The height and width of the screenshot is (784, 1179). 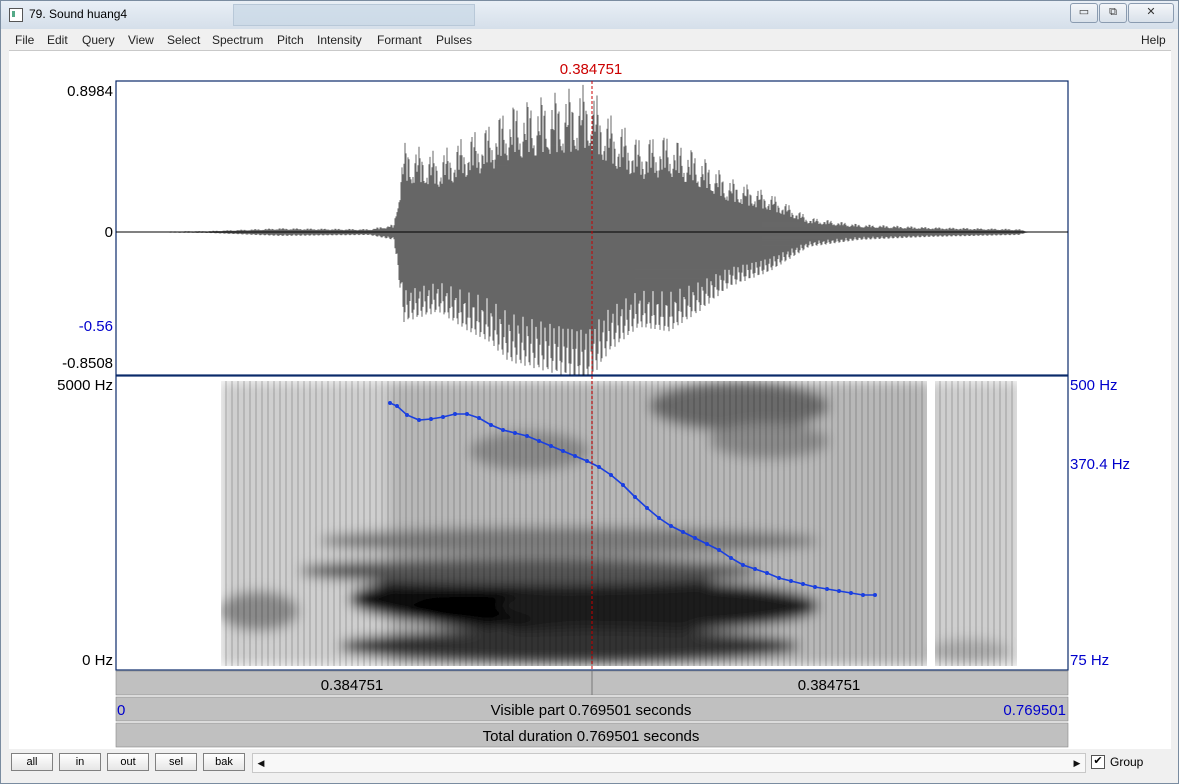 I want to click on waveform-zero-label: 0, so click(x=109, y=232).